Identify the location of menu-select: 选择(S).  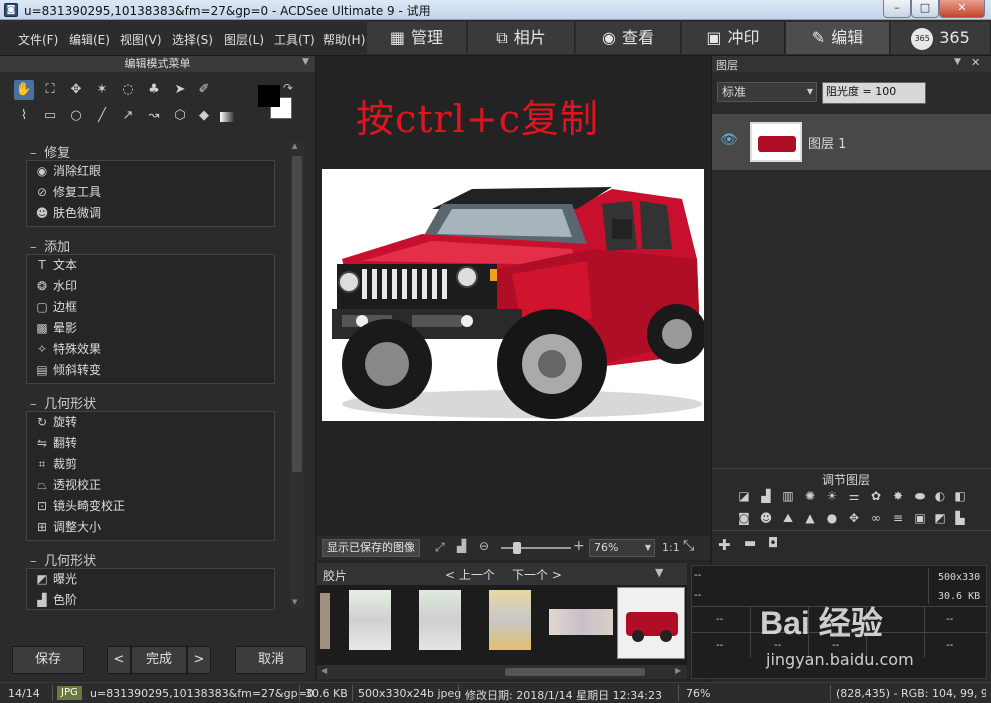
(192, 39).